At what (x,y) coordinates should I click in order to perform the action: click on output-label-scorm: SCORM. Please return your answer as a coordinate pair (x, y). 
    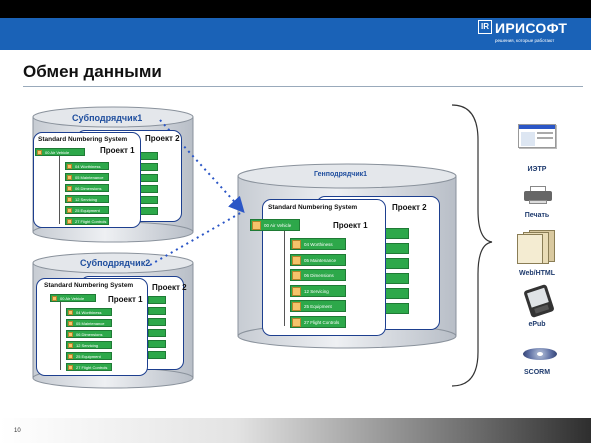
    Looking at the image, I should click on (537, 372).